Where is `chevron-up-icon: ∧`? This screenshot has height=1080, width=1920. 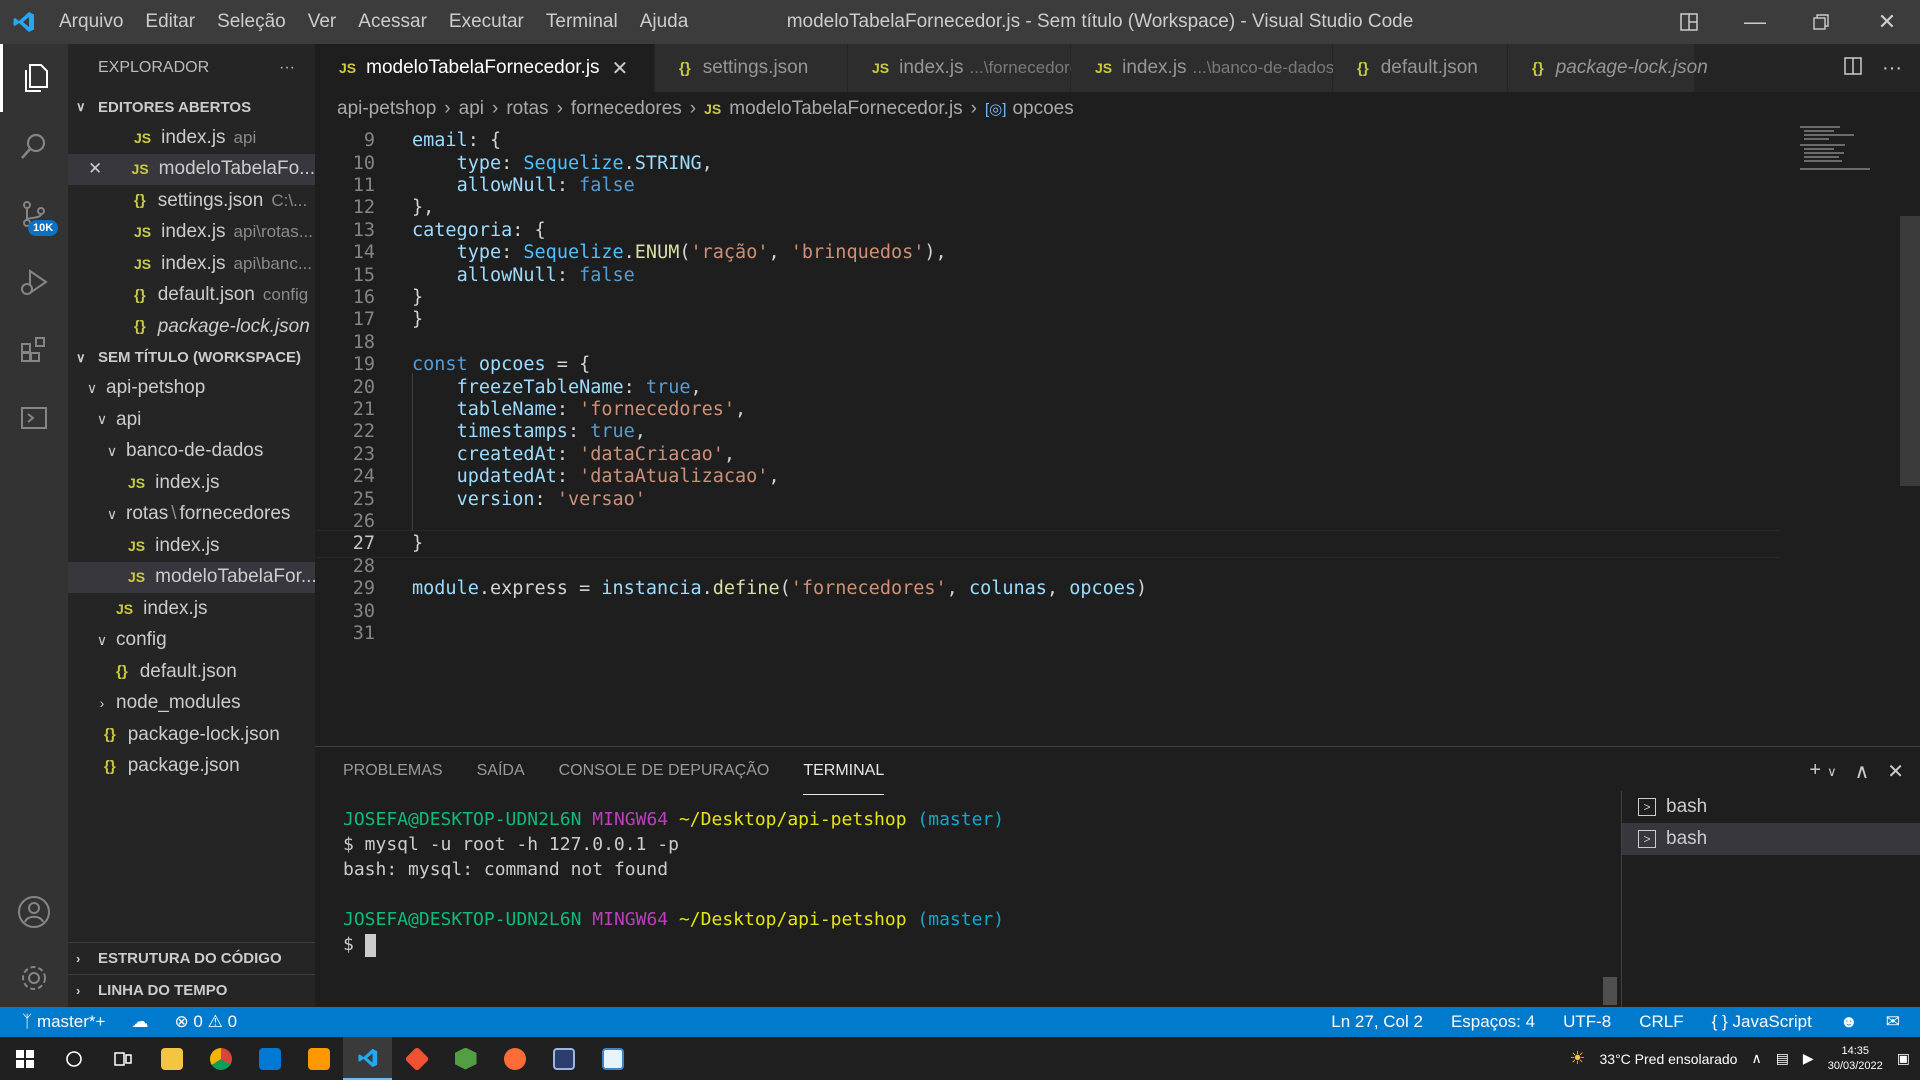
chevron-up-icon: ∧ is located at coordinates (1756, 1058).